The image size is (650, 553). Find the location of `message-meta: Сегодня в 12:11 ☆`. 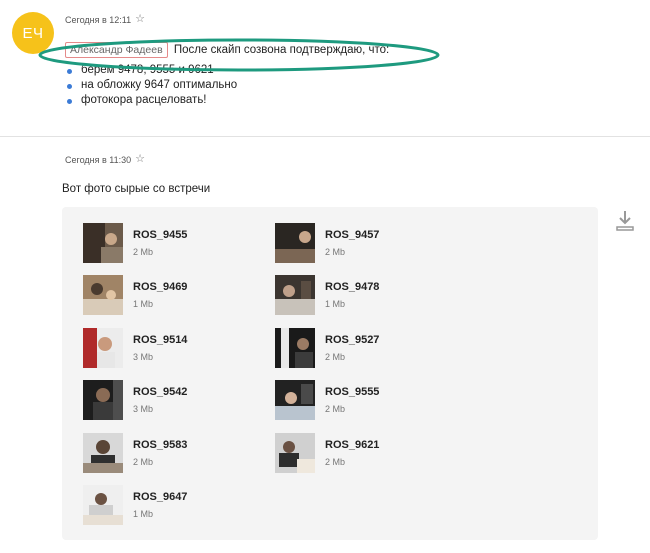

message-meta: Сегодня в 12:11 ☆ is located at coordinates (105, 19).